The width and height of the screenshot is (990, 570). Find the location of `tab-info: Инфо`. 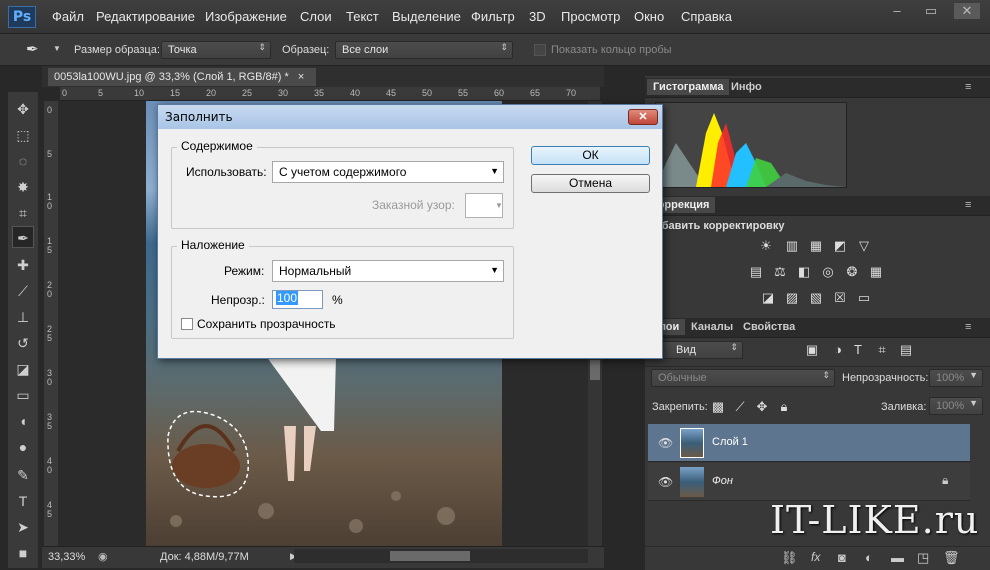

tab-info: Инфо is located at coordinates (746, 87).